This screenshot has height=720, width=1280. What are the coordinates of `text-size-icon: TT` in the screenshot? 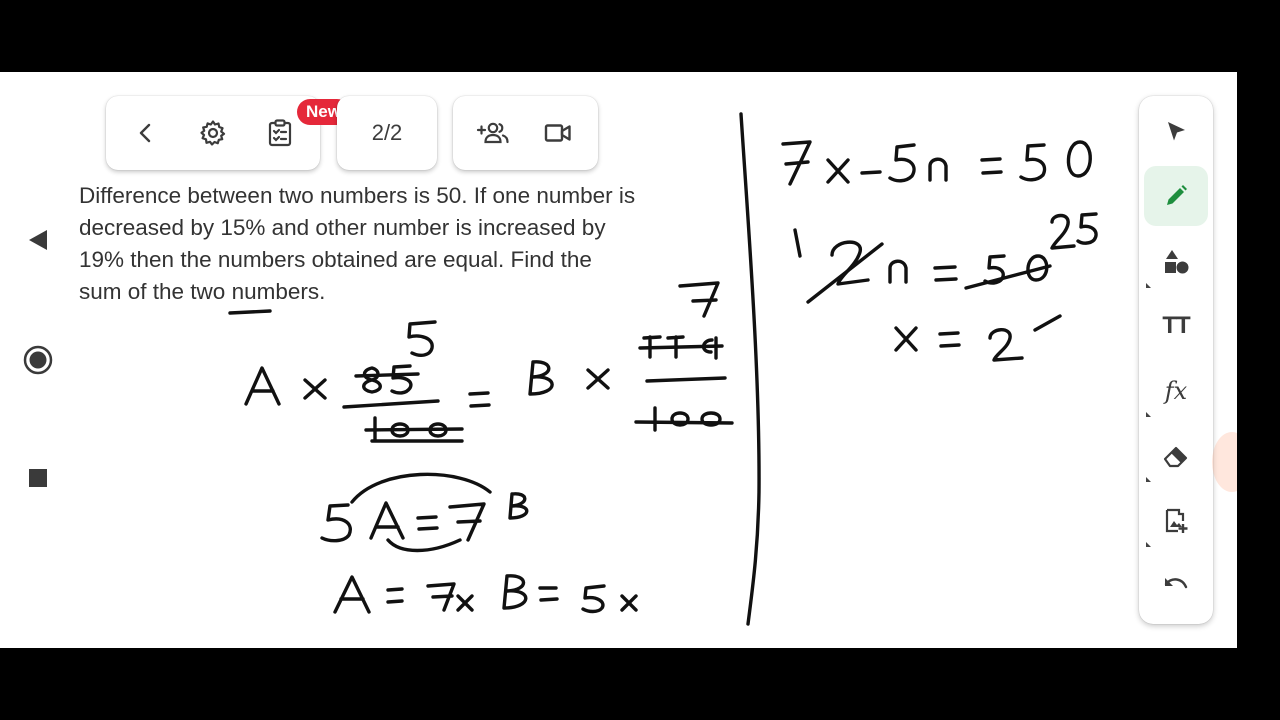 It's located at (1176, 326).